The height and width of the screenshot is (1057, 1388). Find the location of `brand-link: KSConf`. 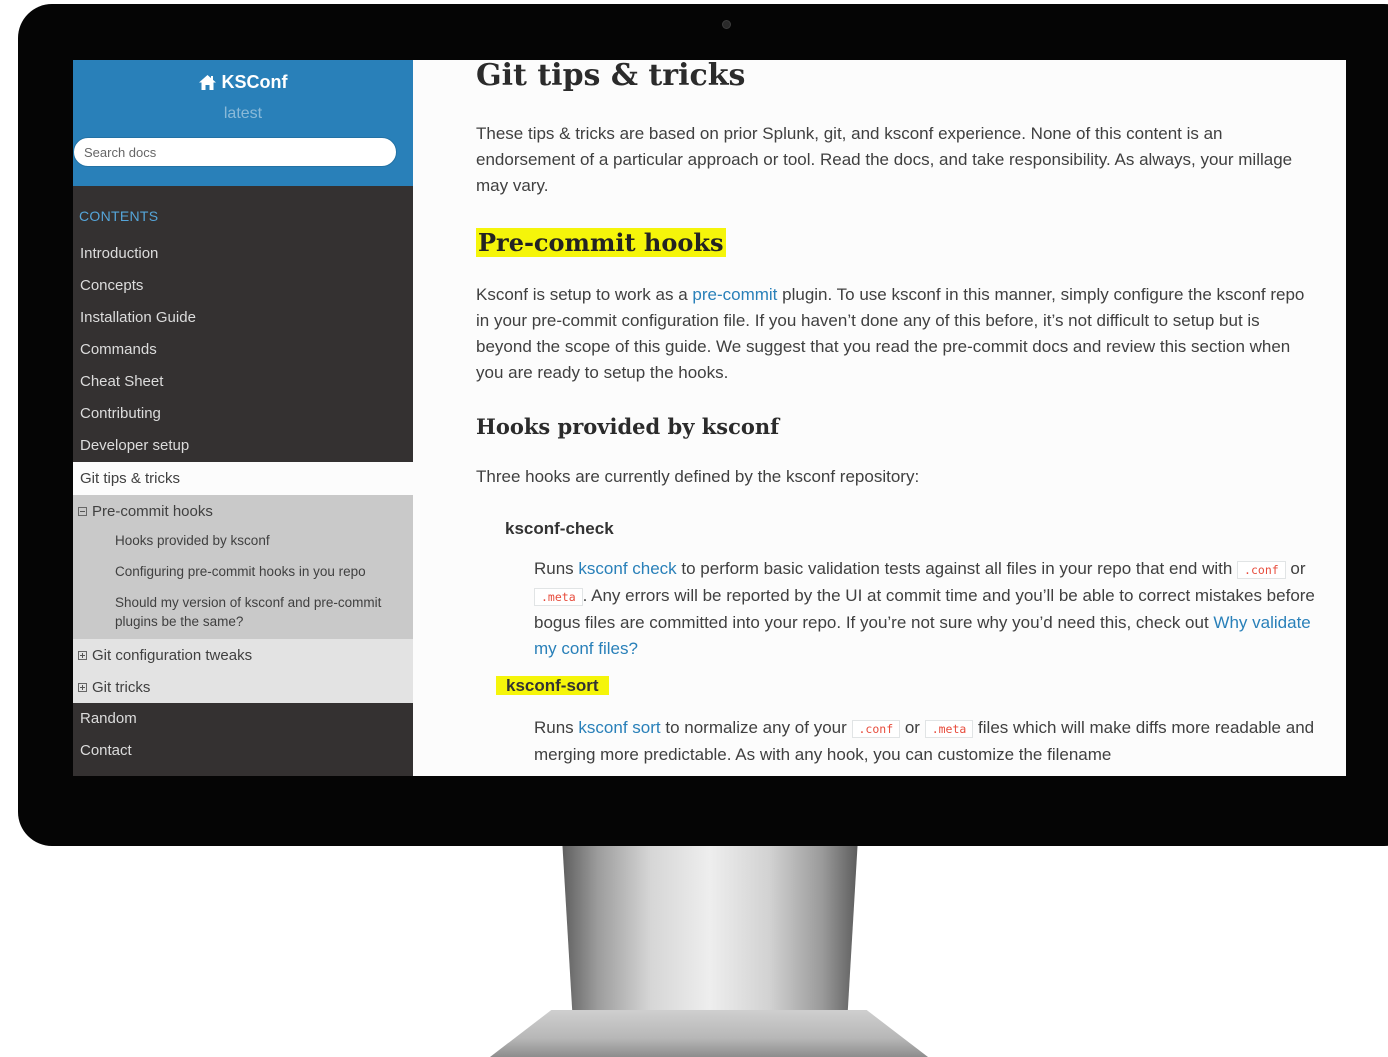

brand-link: KSConf is located at coordinates (243, 82).